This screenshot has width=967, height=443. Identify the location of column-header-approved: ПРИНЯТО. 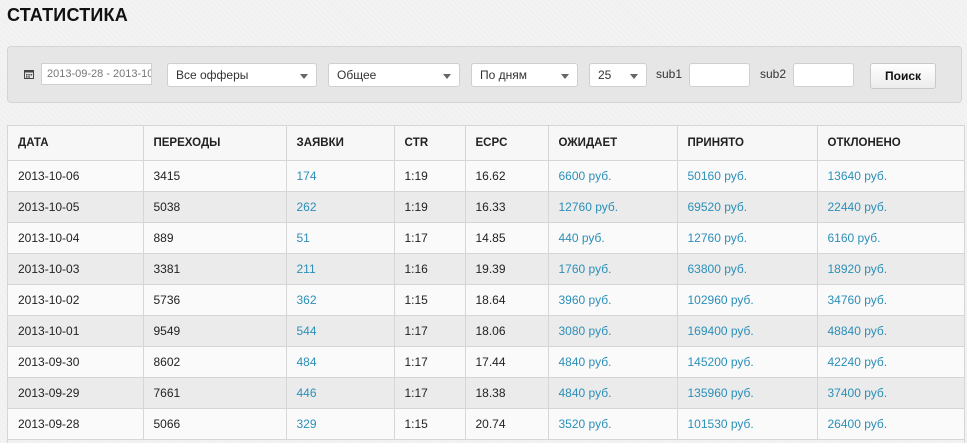
(747, 143).